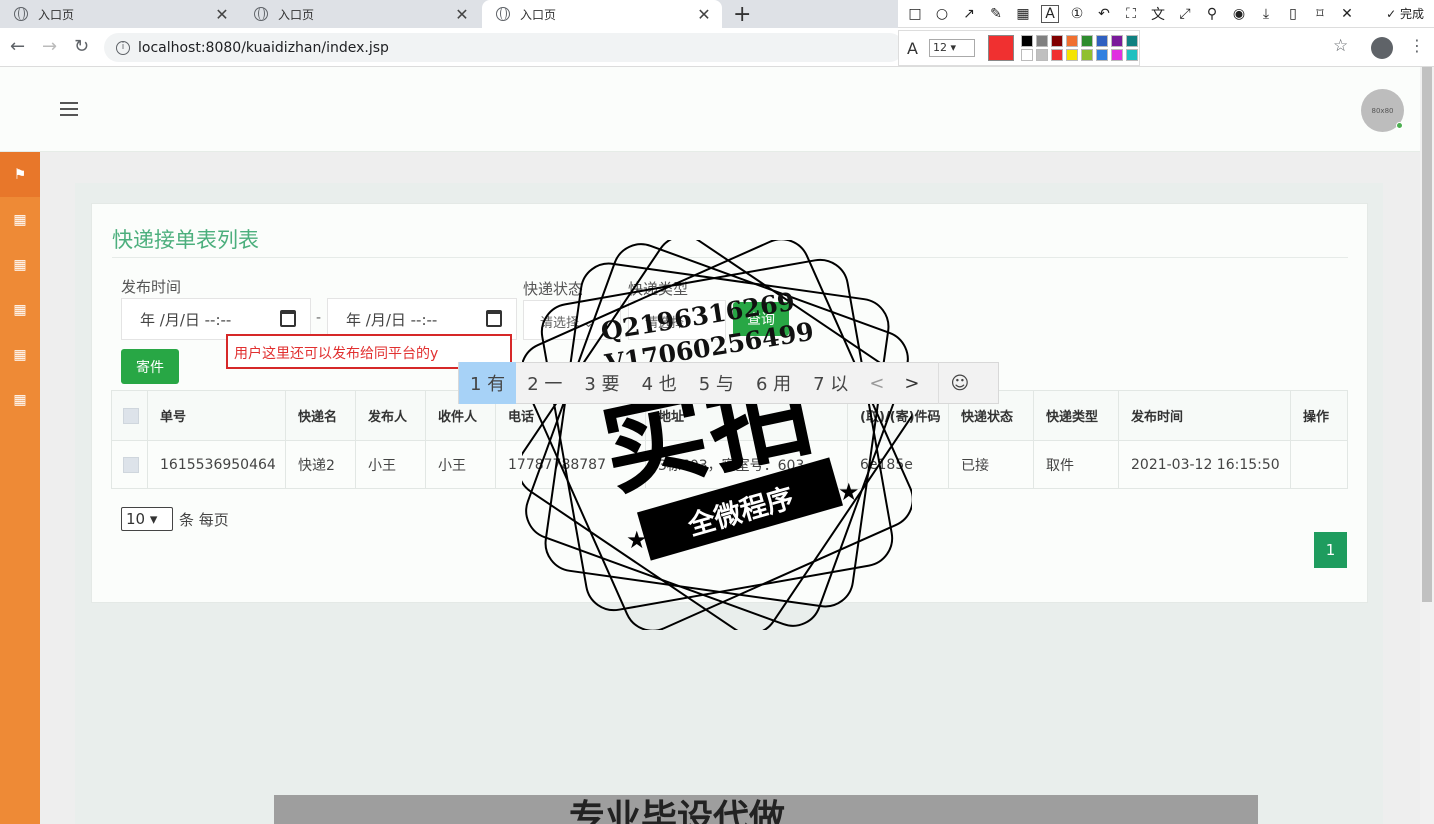 The width and height of the screenshot is (1434, 824). I want to click on record-icon: ◉, so click(1239, 14).